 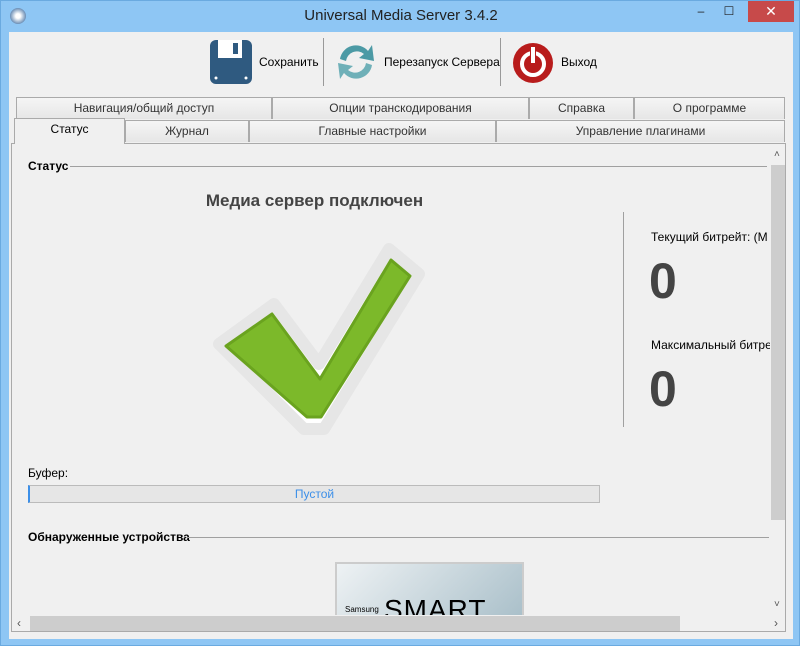 I want to click on max-bitrate-label: Максимальный битре, so click(x=711, y=345).